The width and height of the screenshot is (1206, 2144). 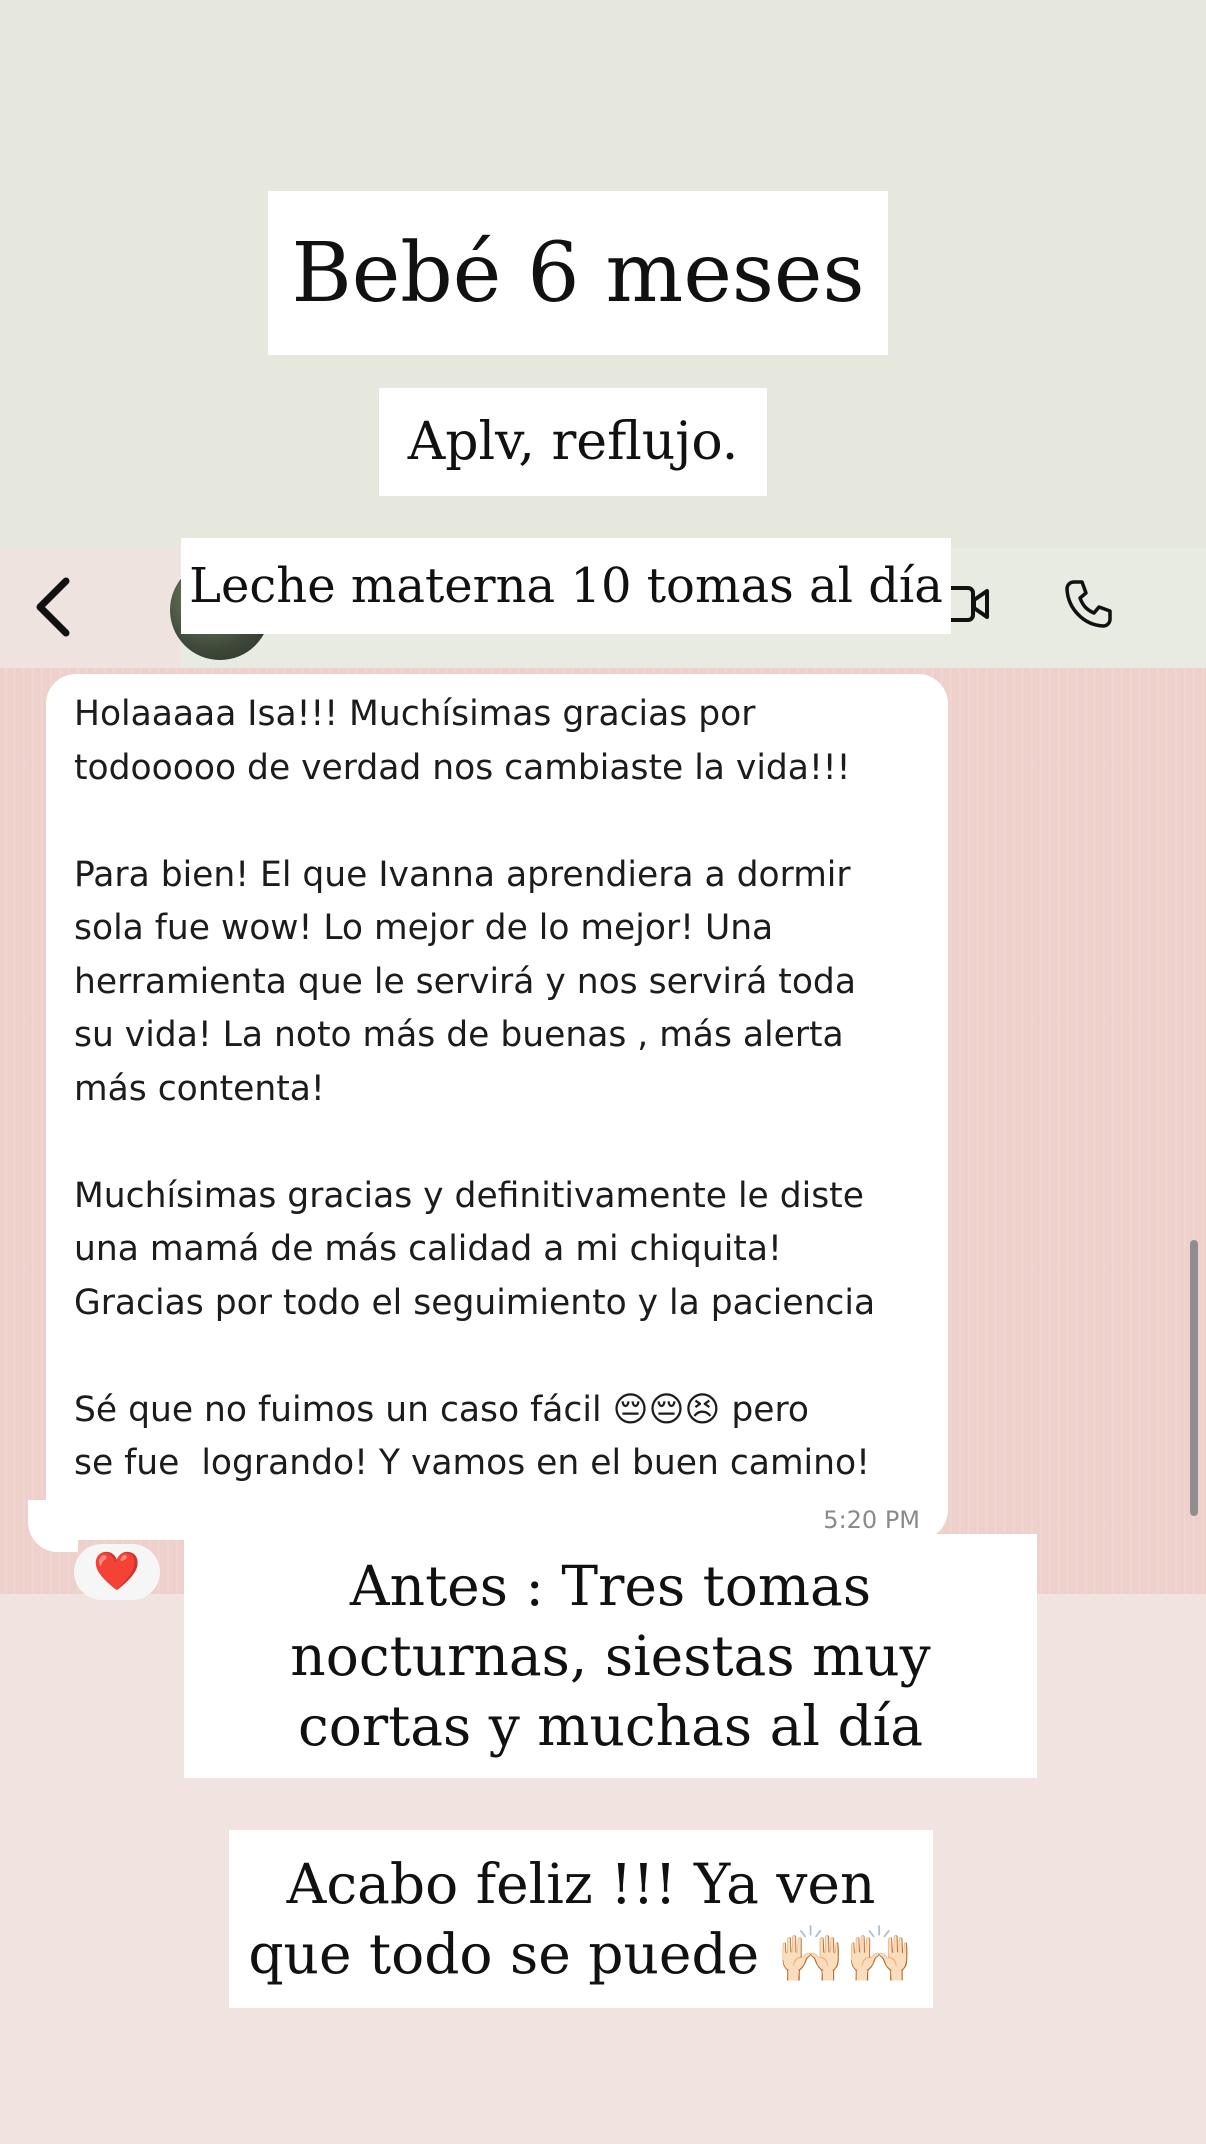 I want to click on caption-title: Bebé 6 meses, so click(x=578, y=273).